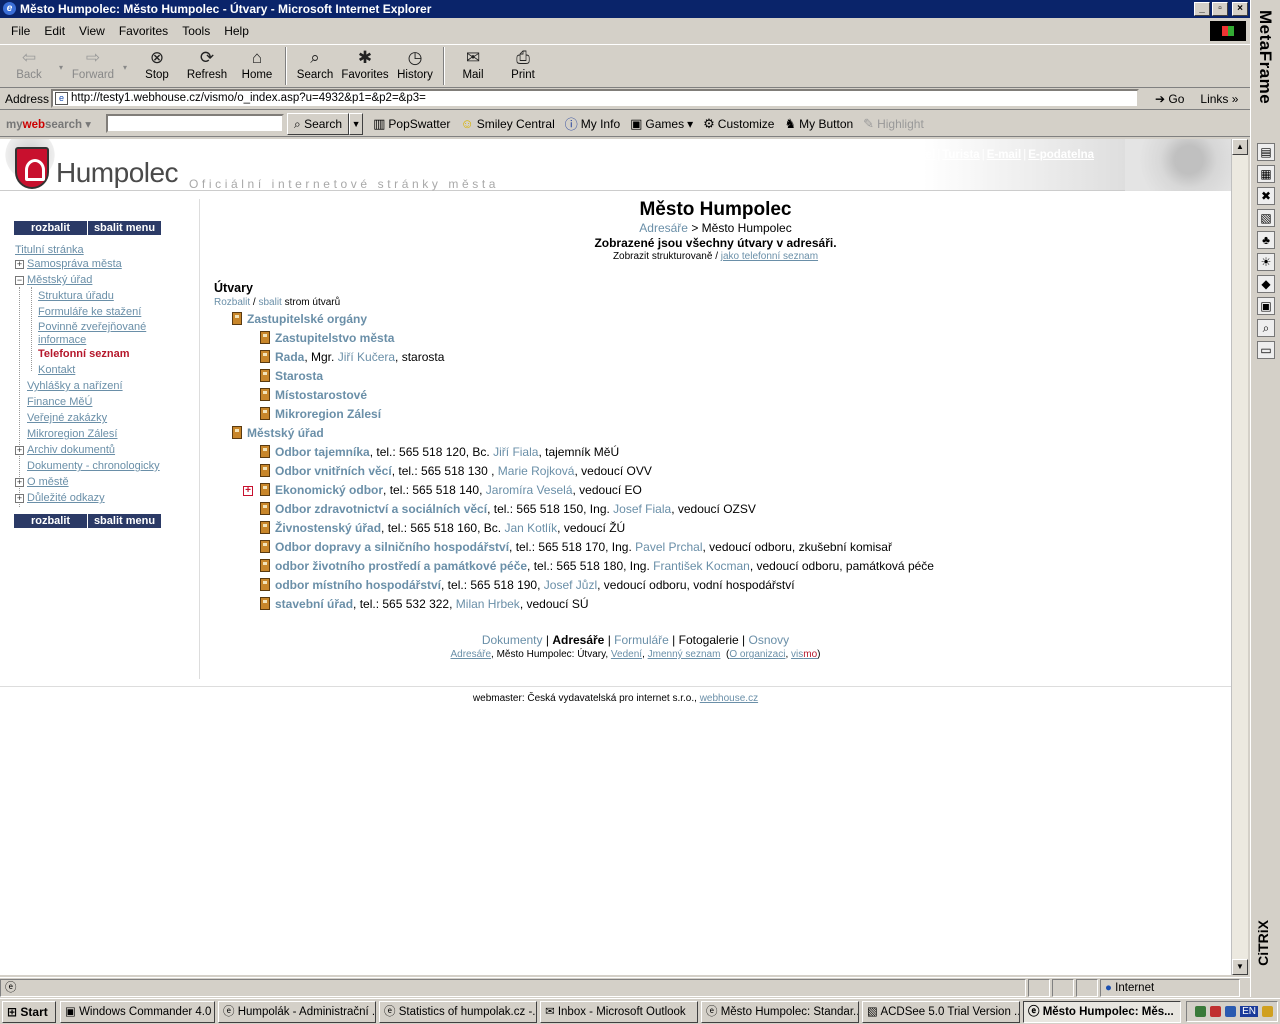 Image resolution: width=1280 pixels, height=1024 pixels. What do you see at coordinates (1202, 9) in the screenshot?
I see `minimize-button: _` at bounding box center [1202, 9].